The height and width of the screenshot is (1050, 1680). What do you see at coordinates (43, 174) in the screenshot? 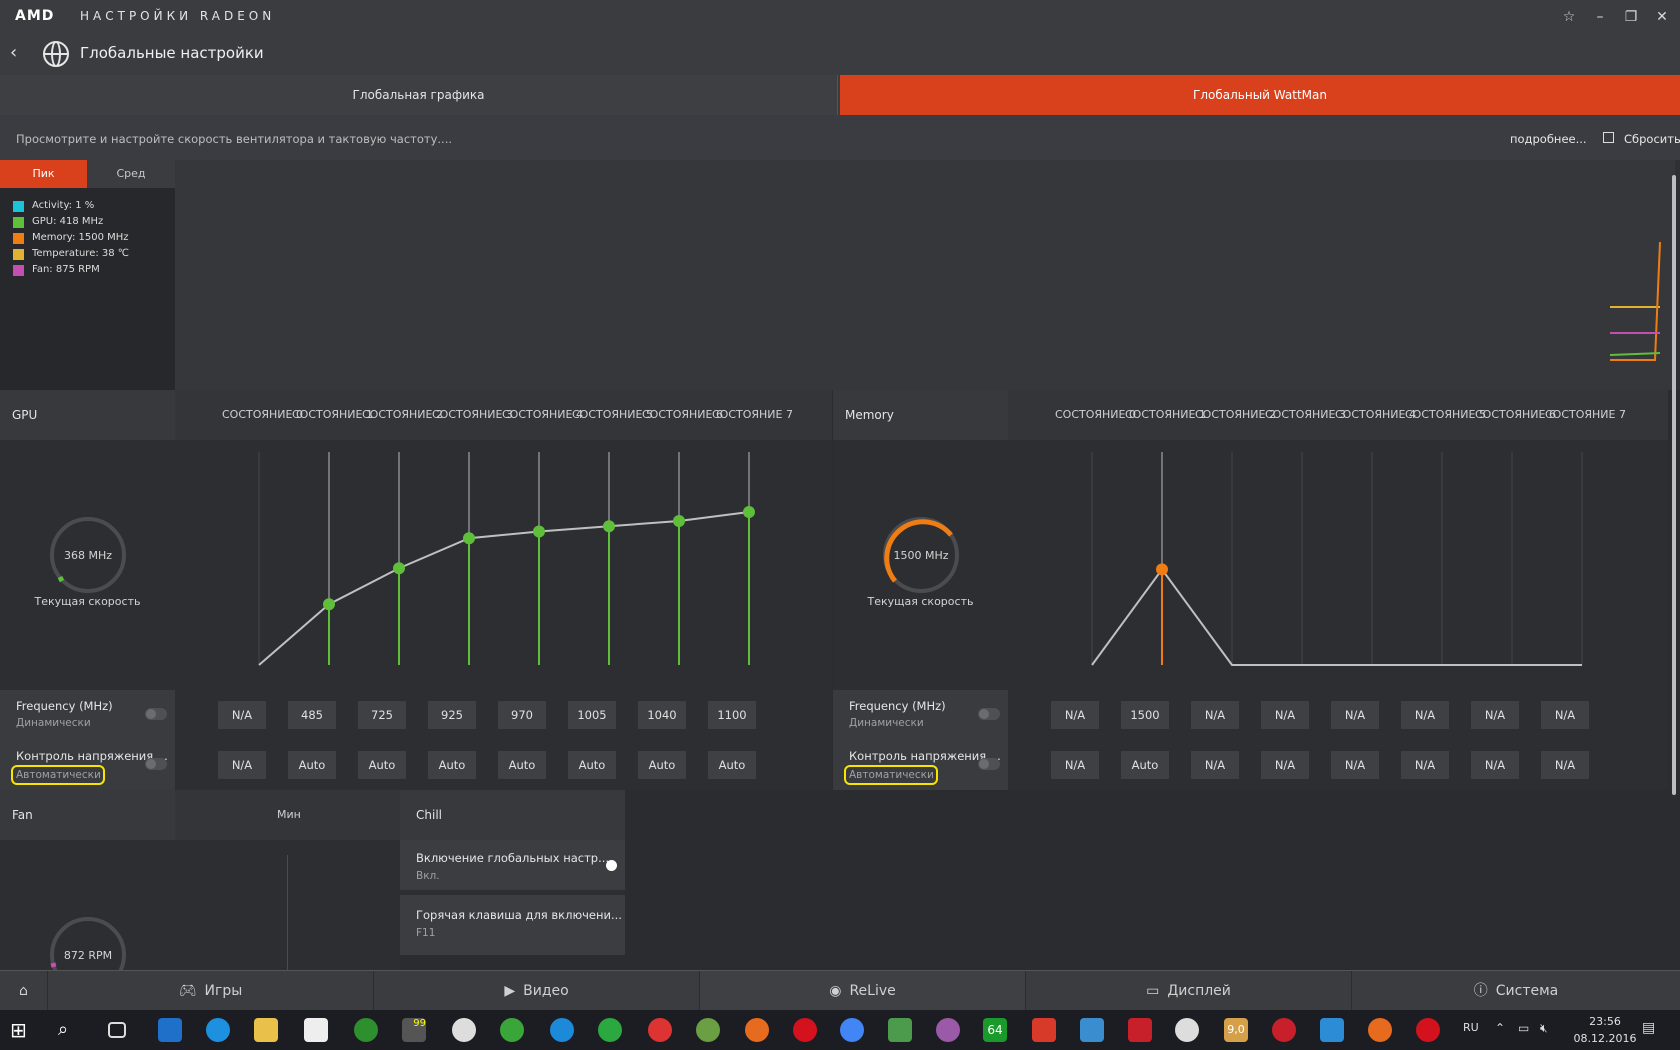
I see `peak-tab: Пик` at bounding box center [43, 174].